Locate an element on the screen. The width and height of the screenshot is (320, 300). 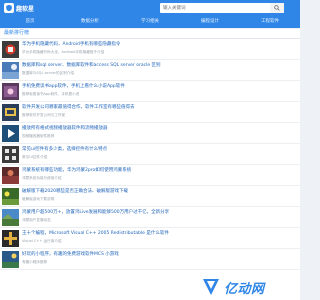
item-title: 常见ui控件有多少类，选择控件有什么特点 is located at coordinates (64, 150).